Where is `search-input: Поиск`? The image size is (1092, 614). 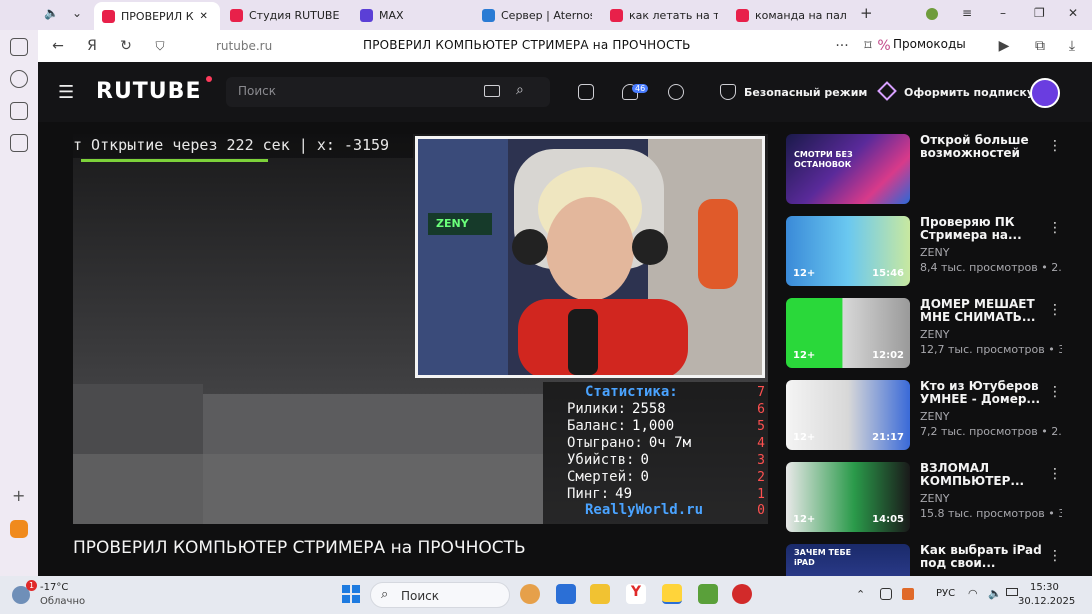 search-input: Поиск is located at coordinates (257, 91).